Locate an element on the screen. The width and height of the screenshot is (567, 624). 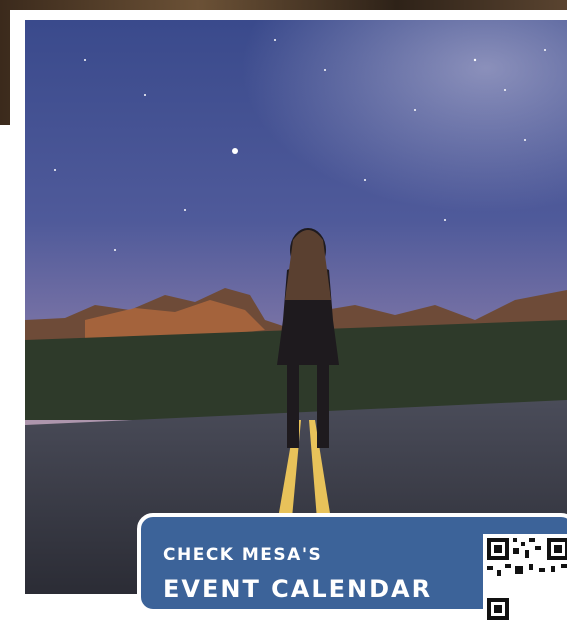
cta-title: EVENT CALENDAR is located at coordinates (298, 589).